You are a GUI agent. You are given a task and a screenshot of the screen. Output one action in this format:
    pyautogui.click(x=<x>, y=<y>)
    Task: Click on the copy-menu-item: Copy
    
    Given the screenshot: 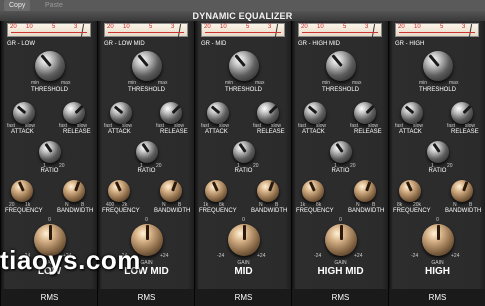 What is the action you would take?
    pyautogui.click(x=17, y=5)
    